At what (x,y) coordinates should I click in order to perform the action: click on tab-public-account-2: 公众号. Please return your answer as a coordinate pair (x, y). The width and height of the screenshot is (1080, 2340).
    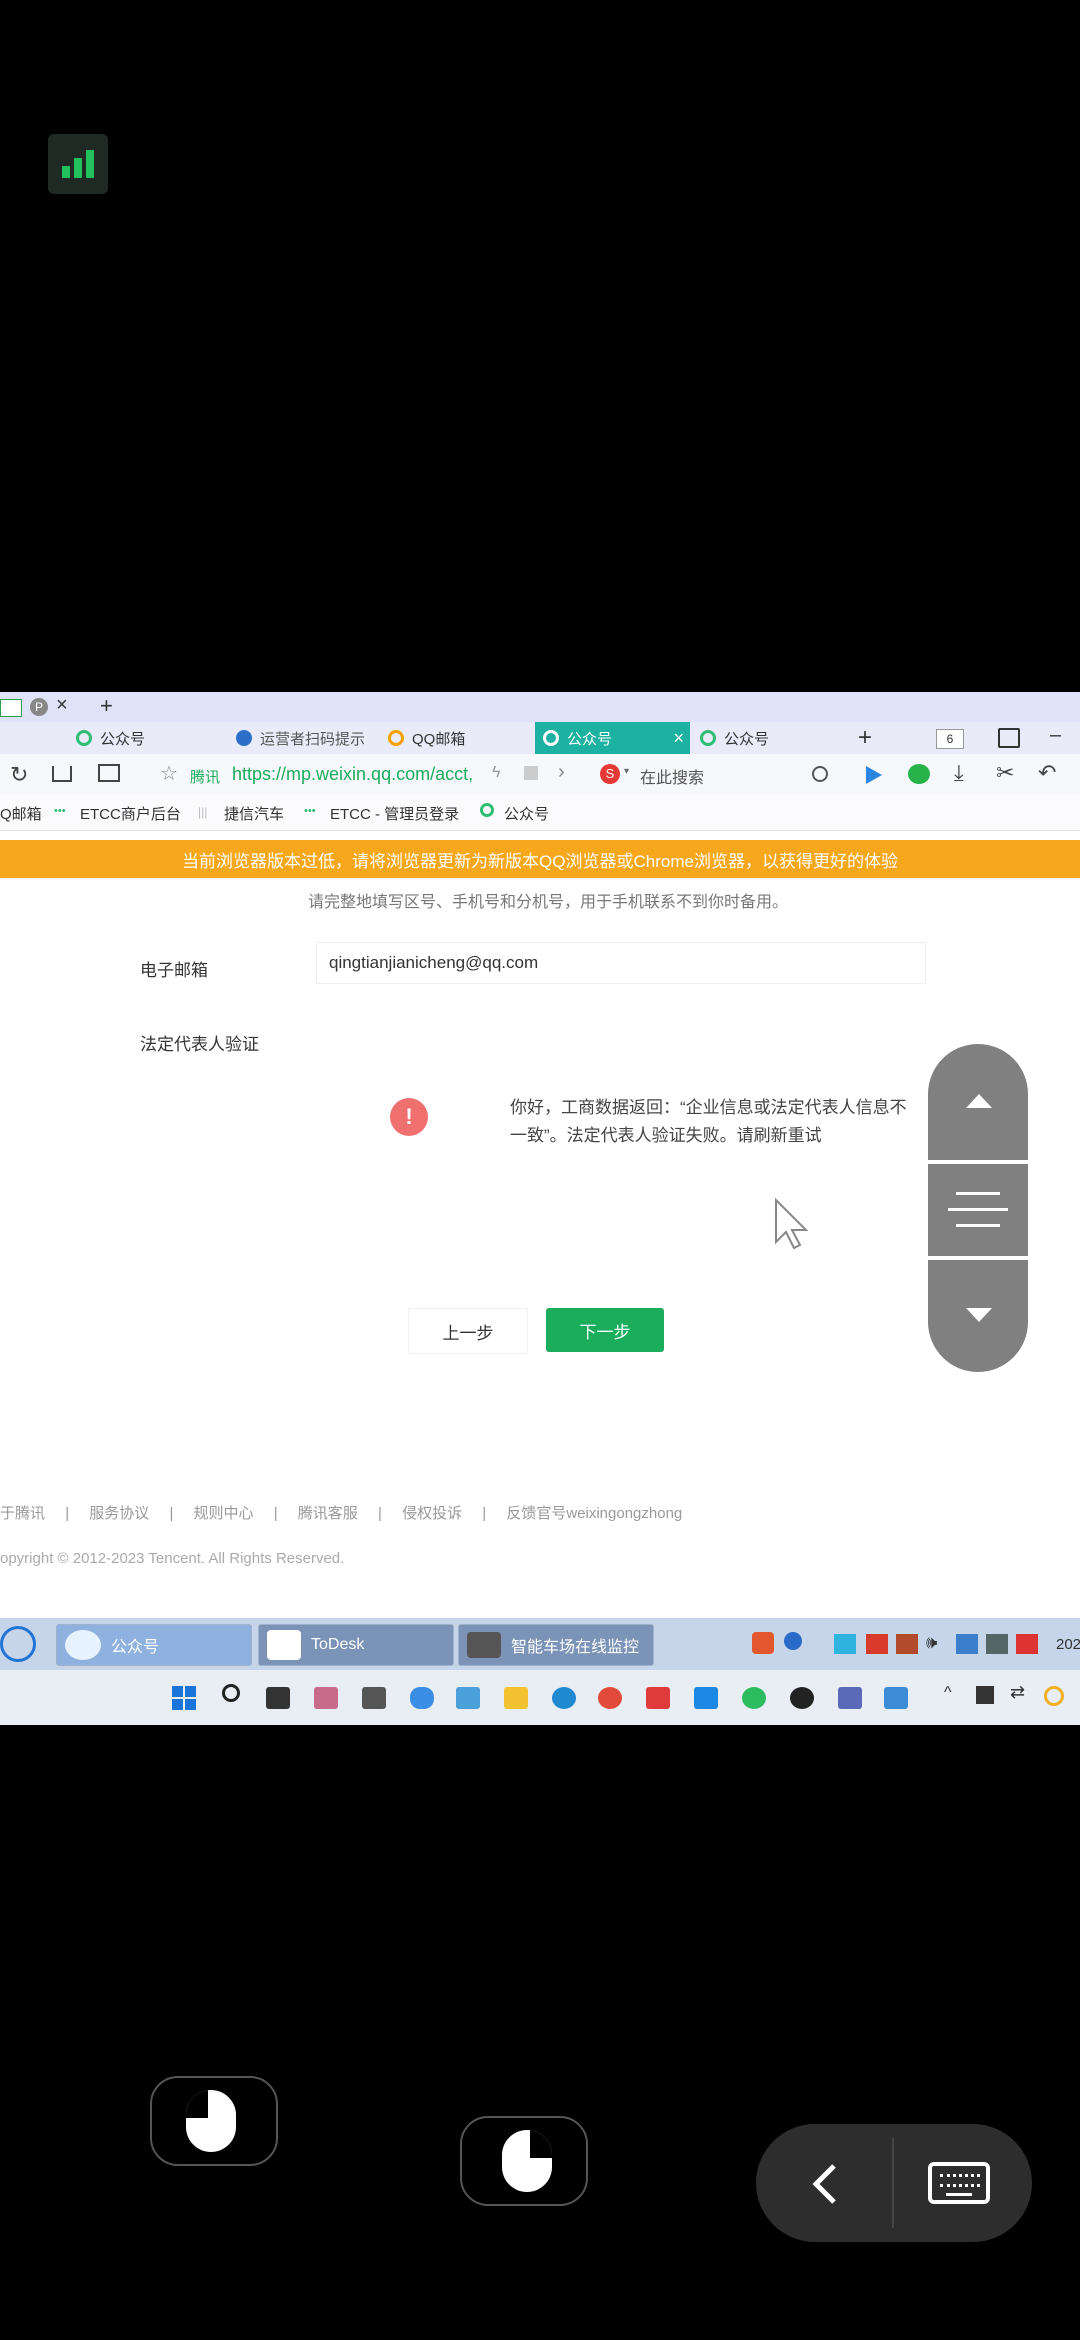
    Looking at the image, I should click on (767, 738).